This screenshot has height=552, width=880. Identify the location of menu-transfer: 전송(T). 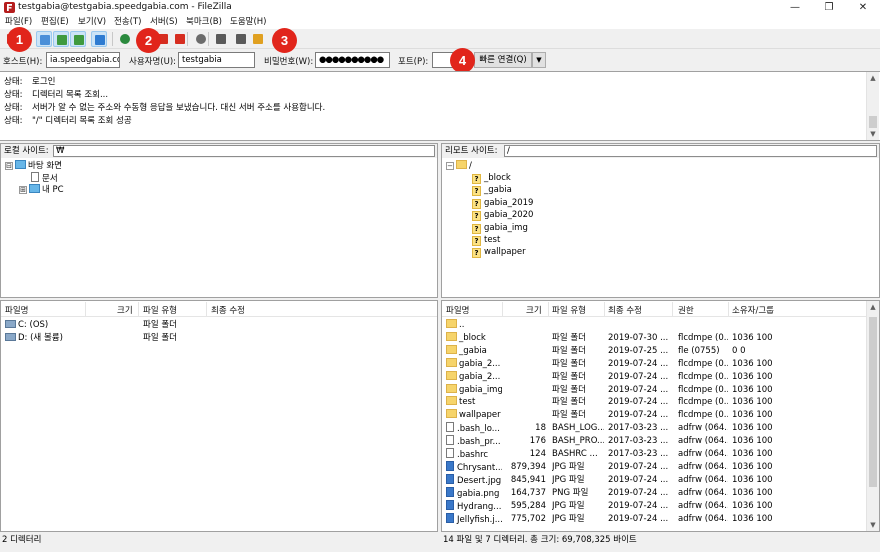
(127, 22).